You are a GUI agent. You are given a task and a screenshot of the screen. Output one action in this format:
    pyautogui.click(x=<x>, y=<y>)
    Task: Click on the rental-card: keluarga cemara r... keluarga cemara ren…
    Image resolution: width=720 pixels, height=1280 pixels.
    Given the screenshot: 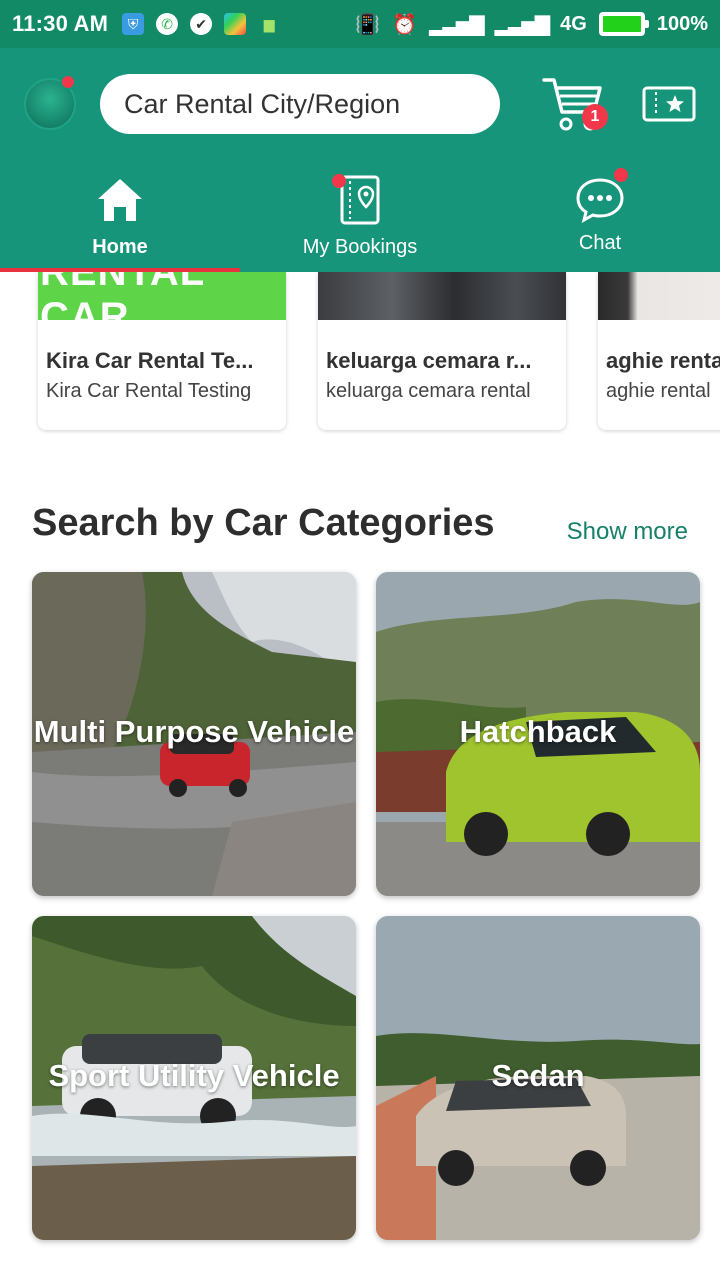 What is the action you would take?
    pyautogui.click(x=442, y=351)
    